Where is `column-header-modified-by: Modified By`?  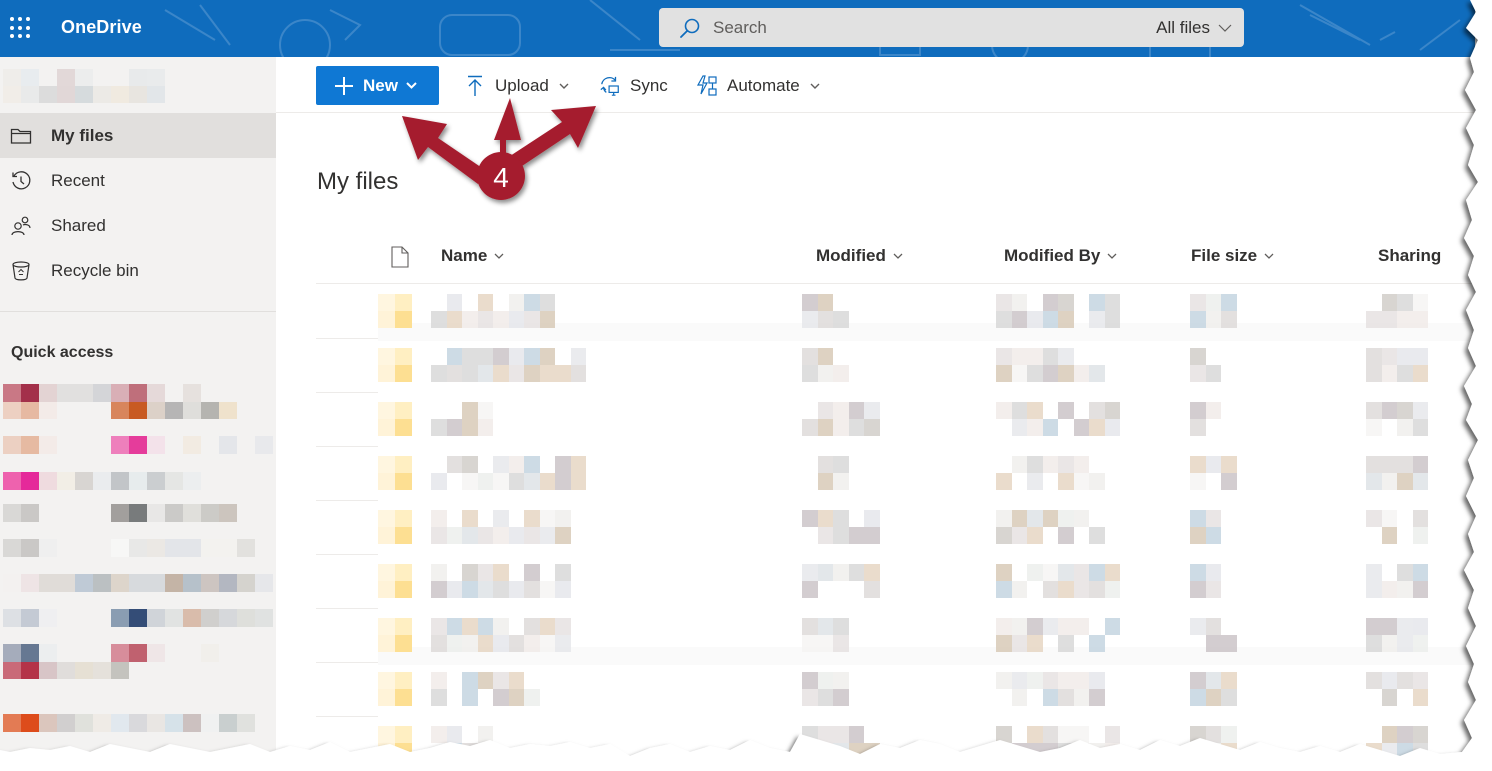 column-header-modified-by: Modified By is located at coordinates (1060, 256).